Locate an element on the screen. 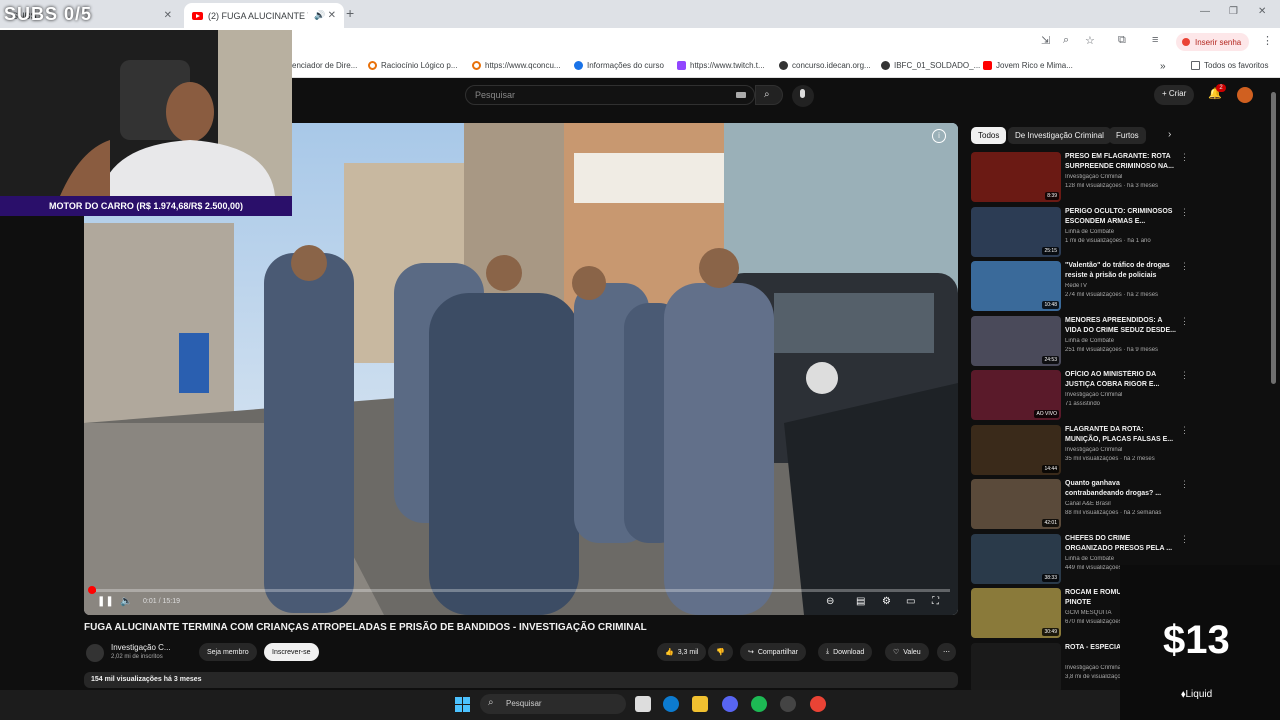 The height and width of the screenshot is (720, 1280). video-thumbnail: 38:33 is located at coordinates (1016, 558).